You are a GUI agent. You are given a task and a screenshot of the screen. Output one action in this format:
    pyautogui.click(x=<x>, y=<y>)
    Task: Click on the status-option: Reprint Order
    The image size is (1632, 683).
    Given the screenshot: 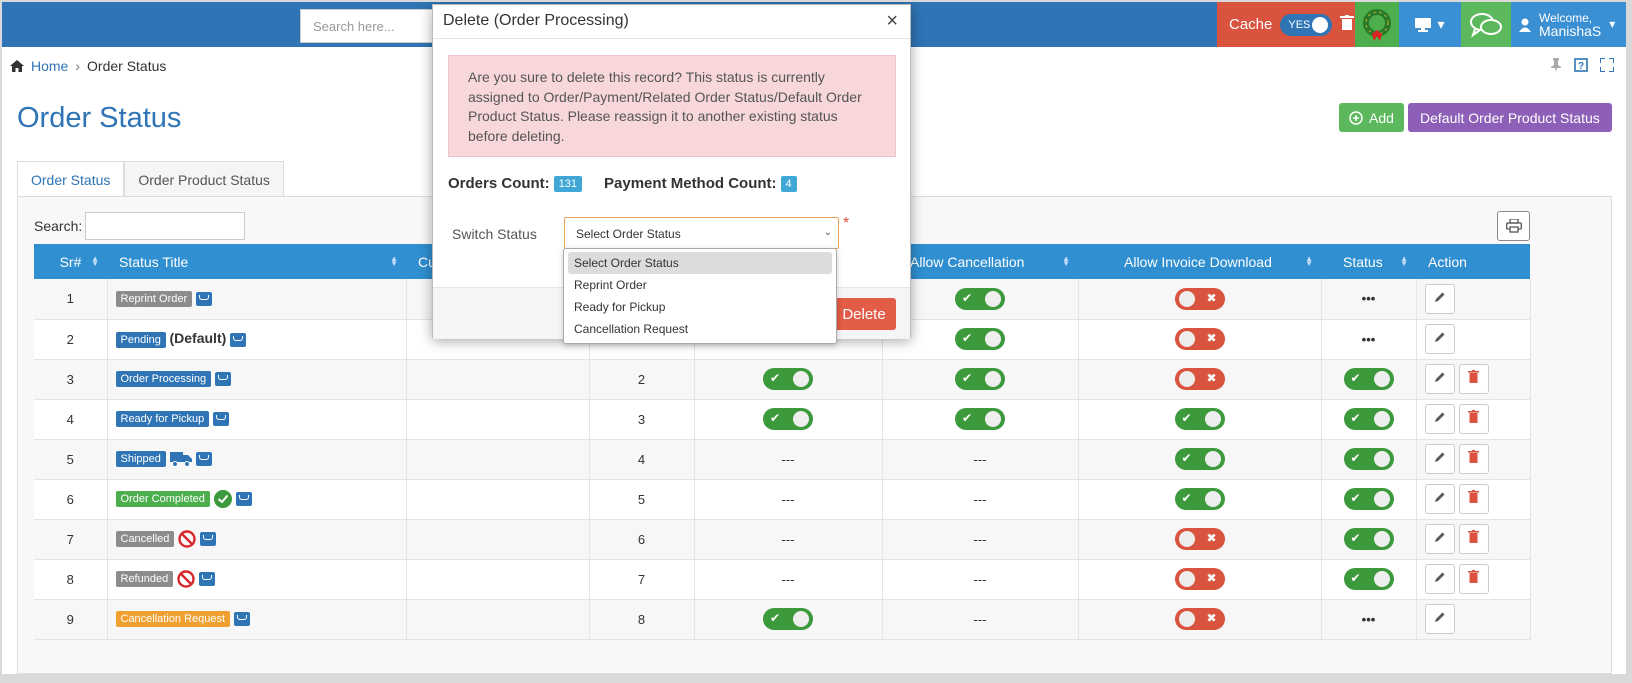 What is the action you would take?
    pyautogui.click(x=700, y=285)
    